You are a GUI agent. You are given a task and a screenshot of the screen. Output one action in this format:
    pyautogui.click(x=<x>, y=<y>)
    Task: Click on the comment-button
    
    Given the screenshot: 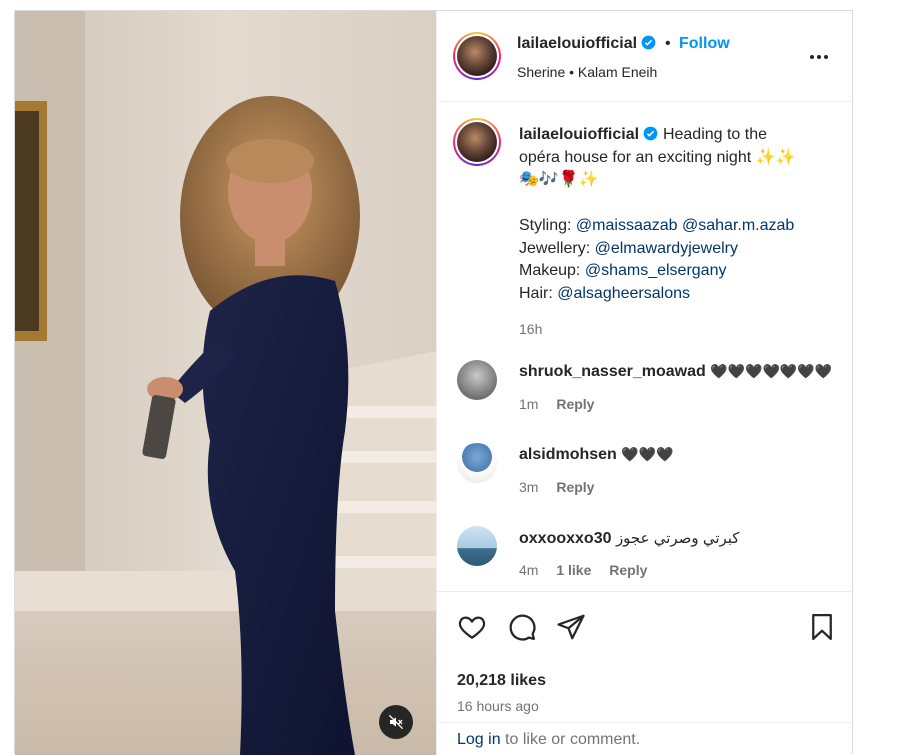 What is the action you would take?
    pyautogui.click(x=522, y=627)
    